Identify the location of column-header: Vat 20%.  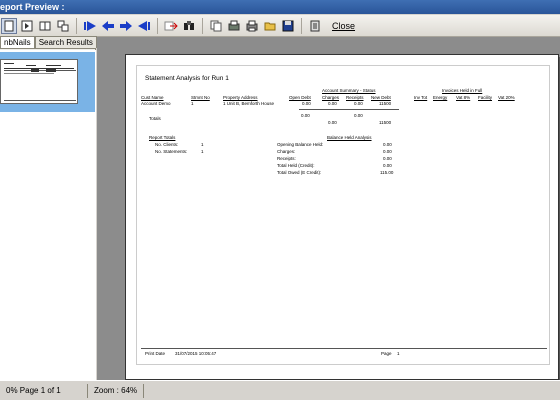
(506, 97).